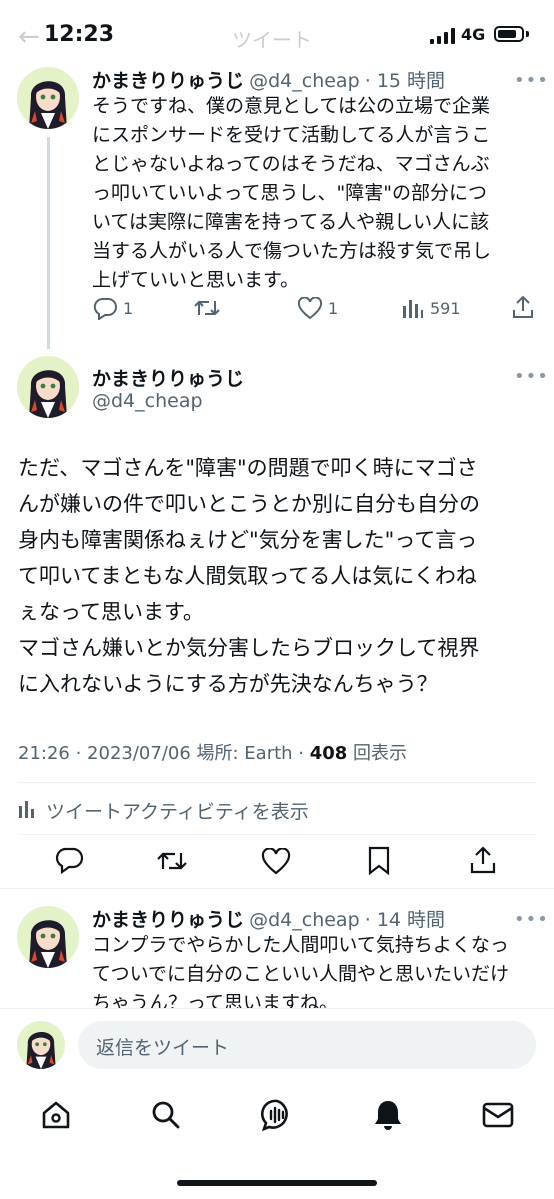  What do you see at coordinates (163, 1048) in the screenshot?
I see `reply-placeholder: 返信をツイート` at bounding box center [163, 1048].